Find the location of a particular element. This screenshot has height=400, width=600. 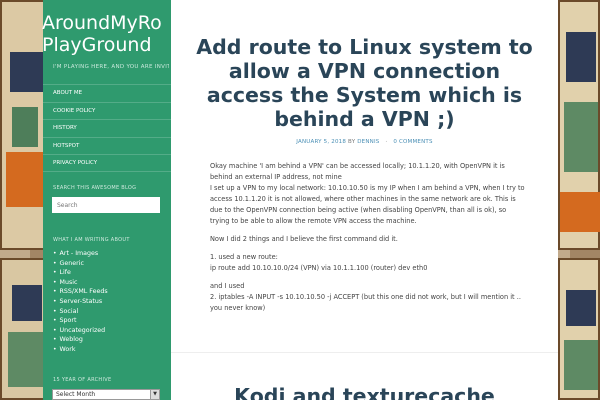

category-link: RSS/XML Feeds is located at coordinates (80, 292).